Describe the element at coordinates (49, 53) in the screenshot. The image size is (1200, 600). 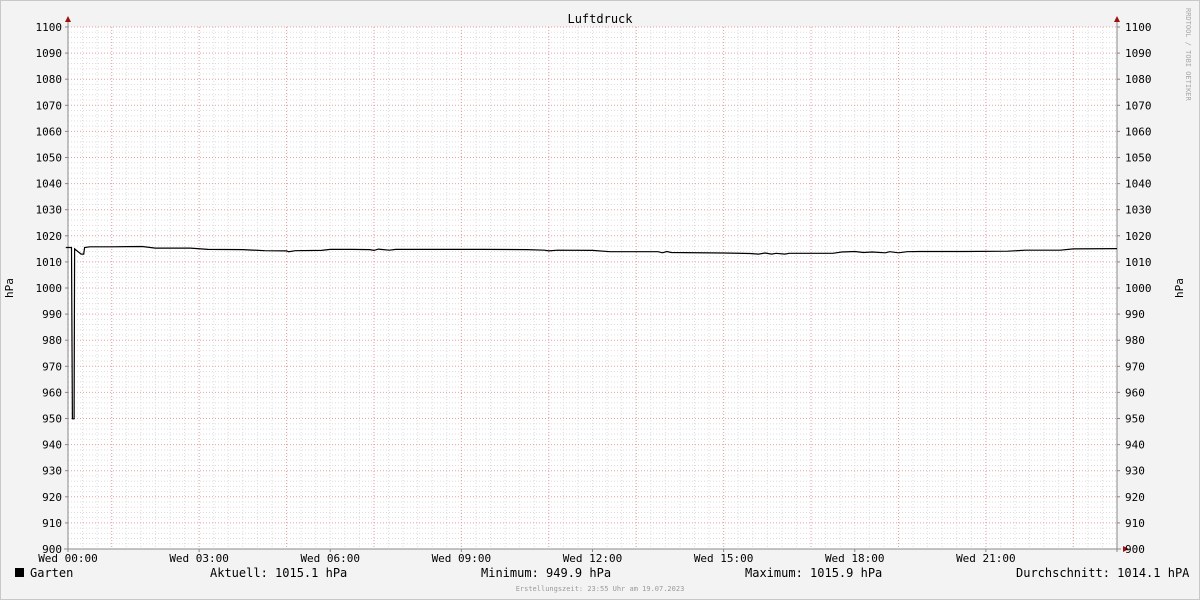
I see `y-tick-label-left: 1090` at that location.